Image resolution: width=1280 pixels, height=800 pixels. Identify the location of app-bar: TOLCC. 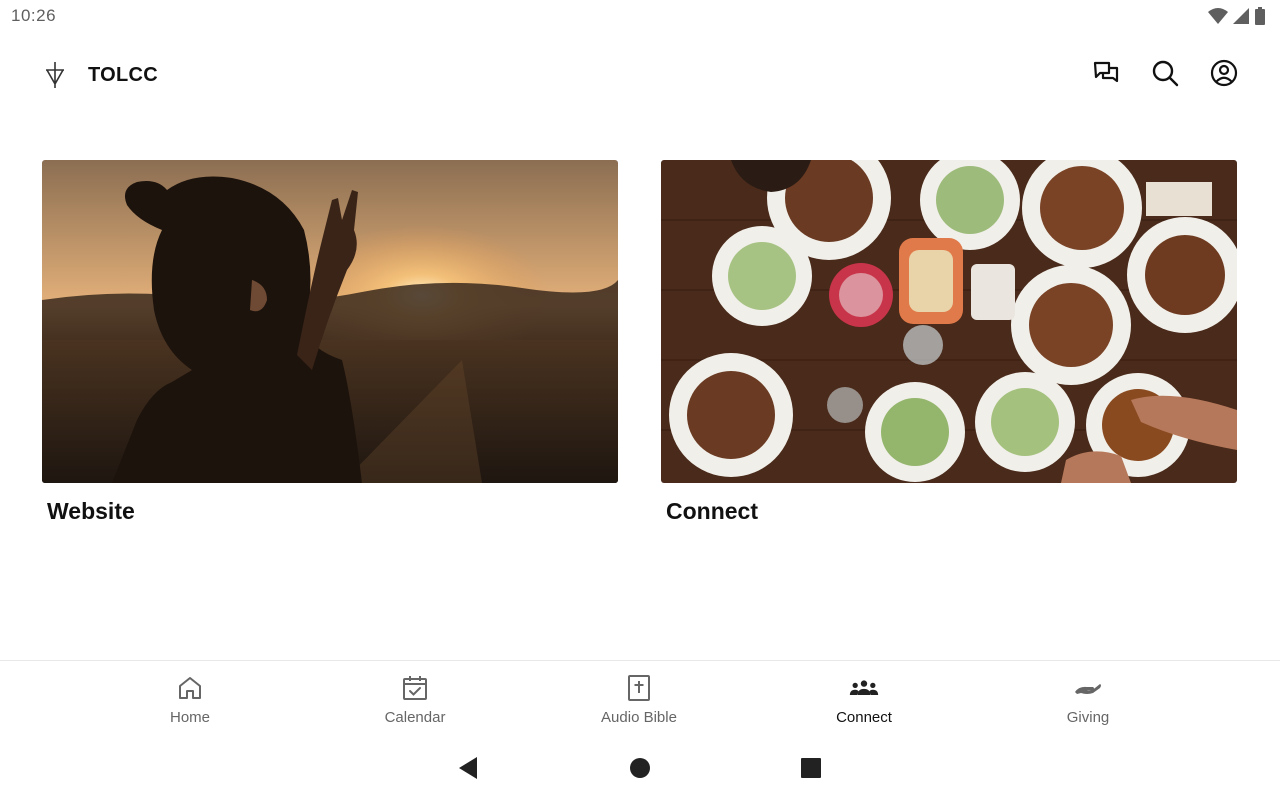
(640, 75).